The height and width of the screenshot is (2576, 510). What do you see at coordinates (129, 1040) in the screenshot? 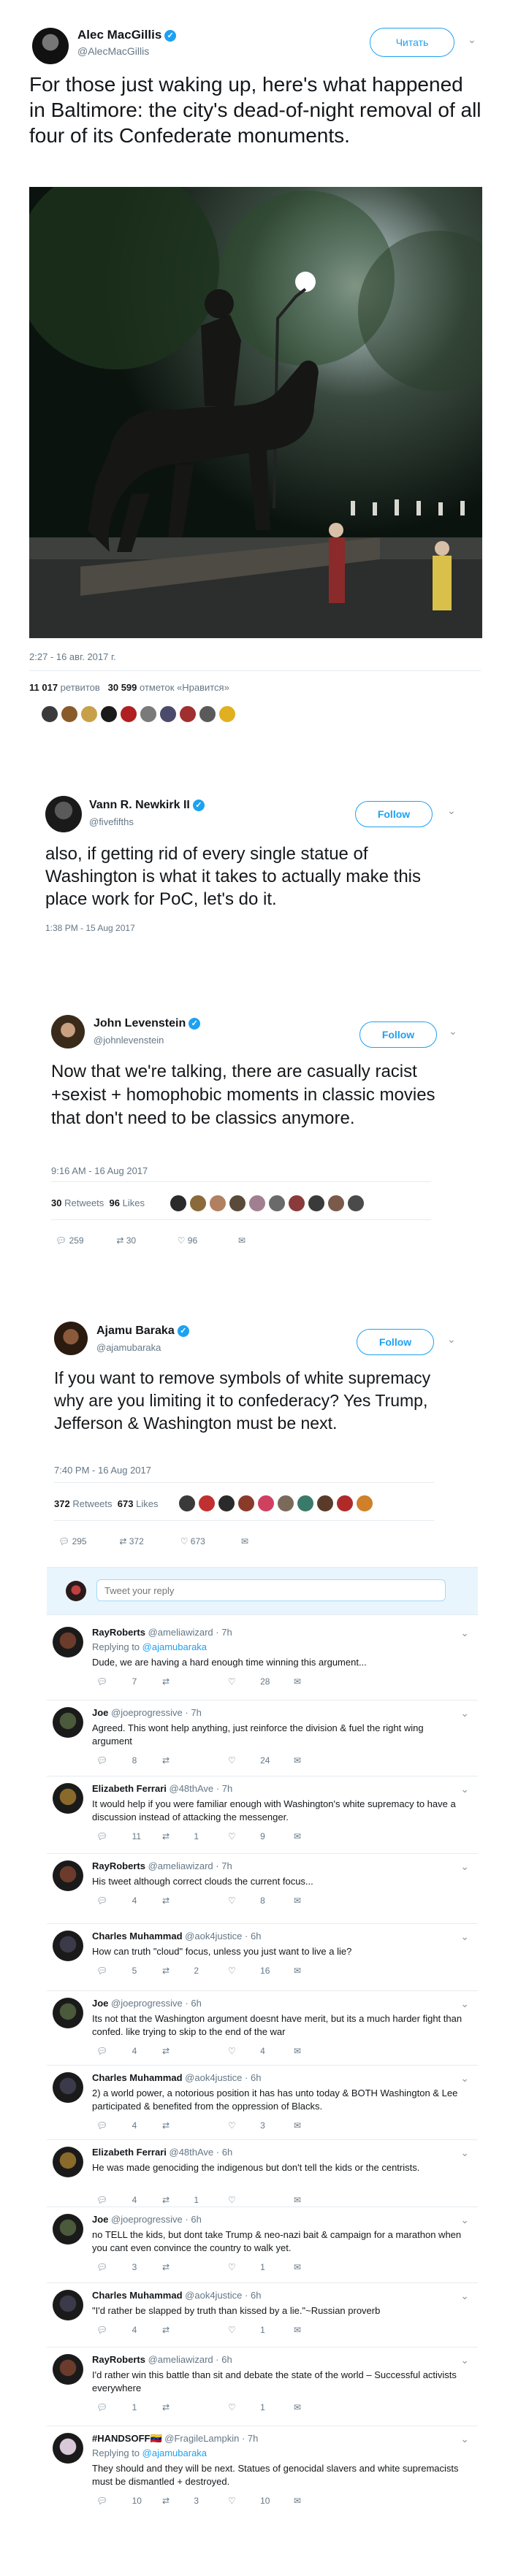
I see `author-handle: @johnlevenstein` at bounding box center [129, 1040].